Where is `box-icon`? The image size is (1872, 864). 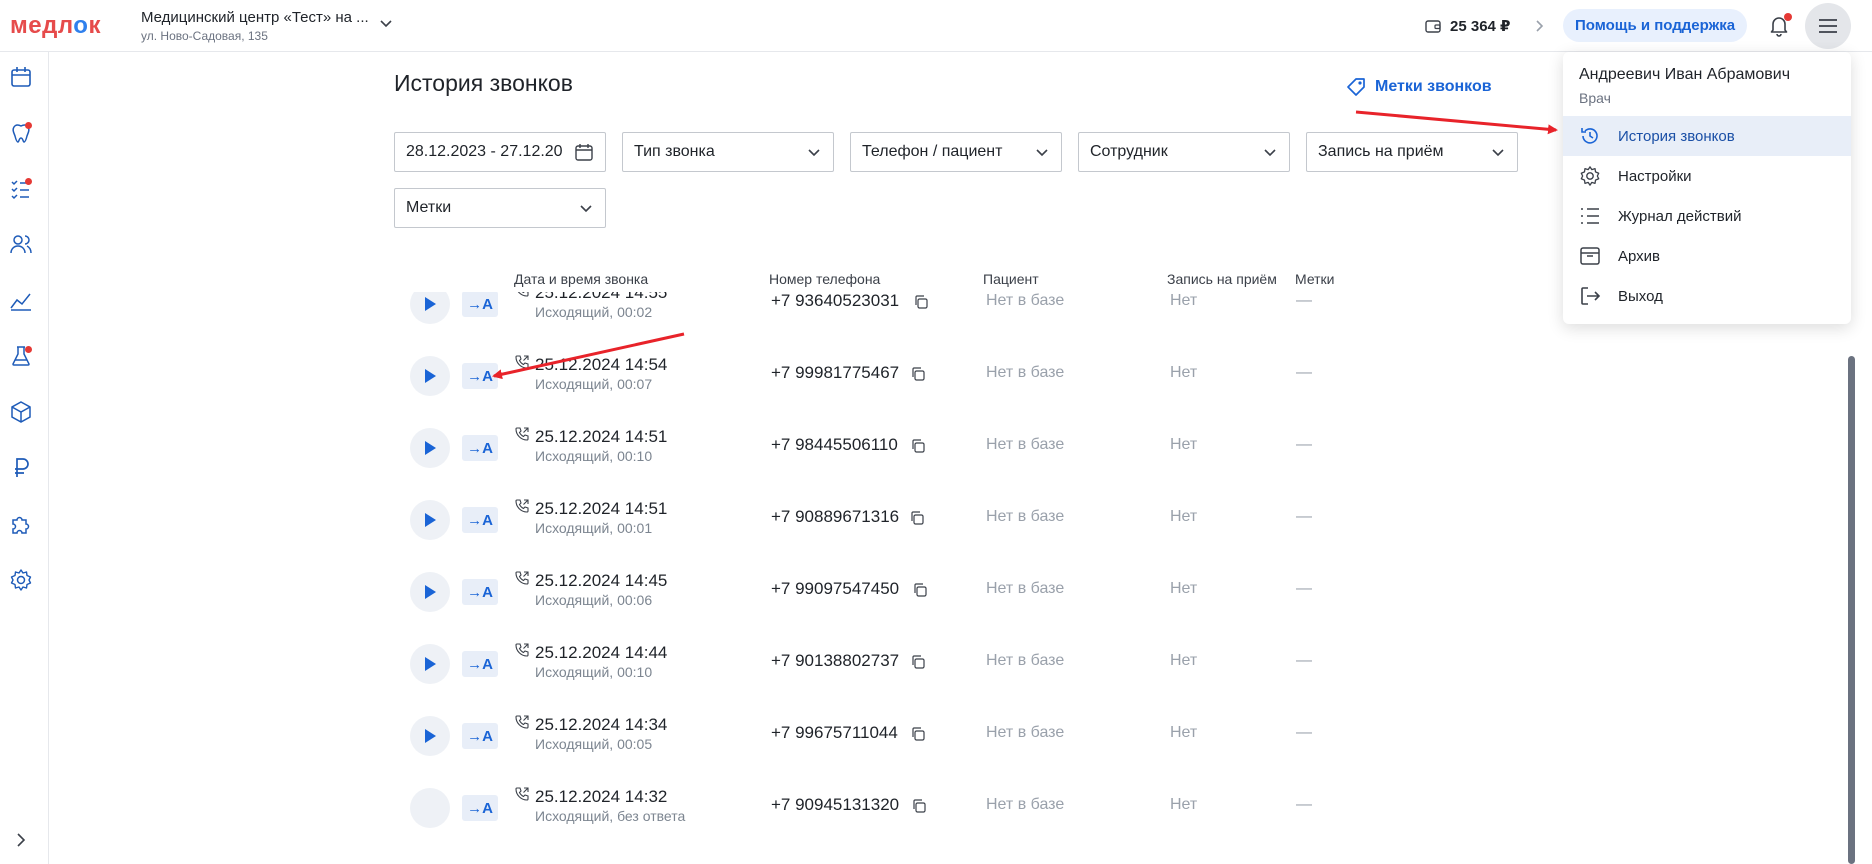
box-icon is located at coordinates (21, 412).